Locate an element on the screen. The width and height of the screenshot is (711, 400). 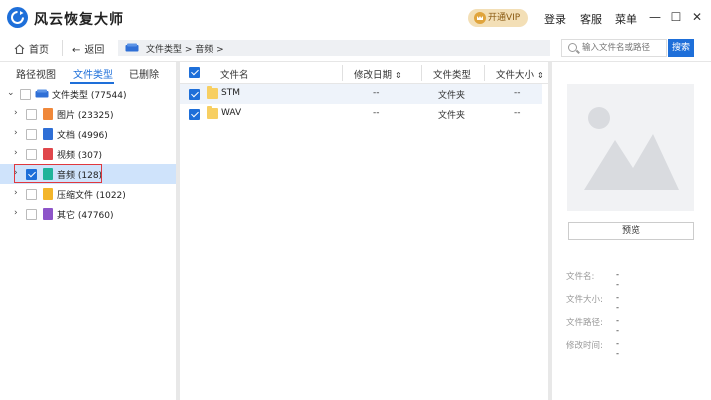
tree-root: ⌄ 文件类型 (77544) is located at coordinates (88, 94).